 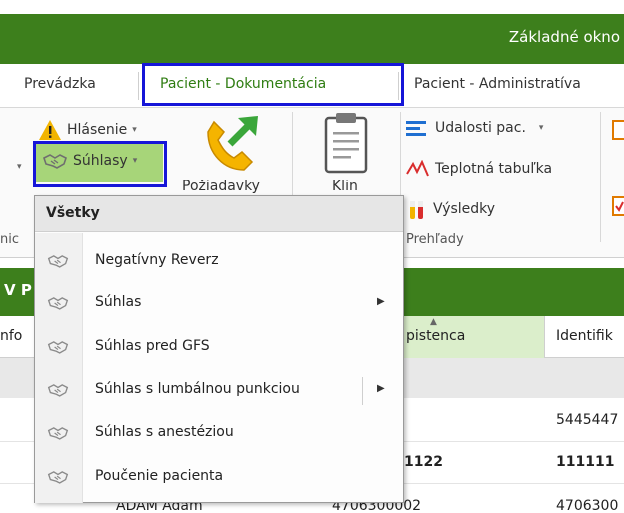 What do you see at coordinates (435, 239) in the screenshot?
I see `group-label-prehlady: Prehľady` at bounding box center [435, 239].